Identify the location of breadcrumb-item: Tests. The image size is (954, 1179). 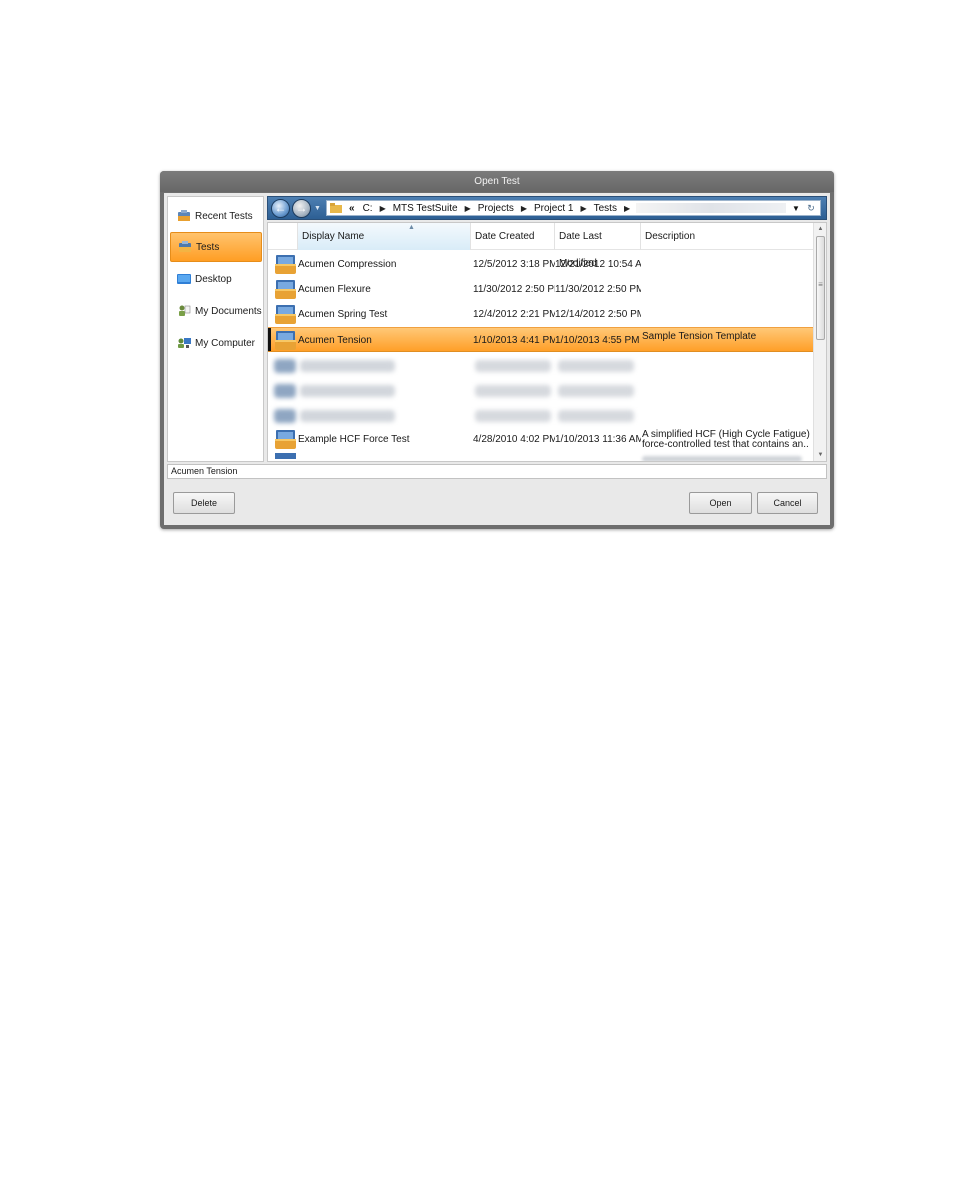
(605, 208).